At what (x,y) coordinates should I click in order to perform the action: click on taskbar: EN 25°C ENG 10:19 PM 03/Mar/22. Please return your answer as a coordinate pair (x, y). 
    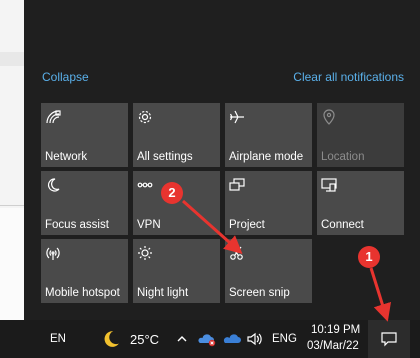
    Looking at the image, I should click on (210, 339).